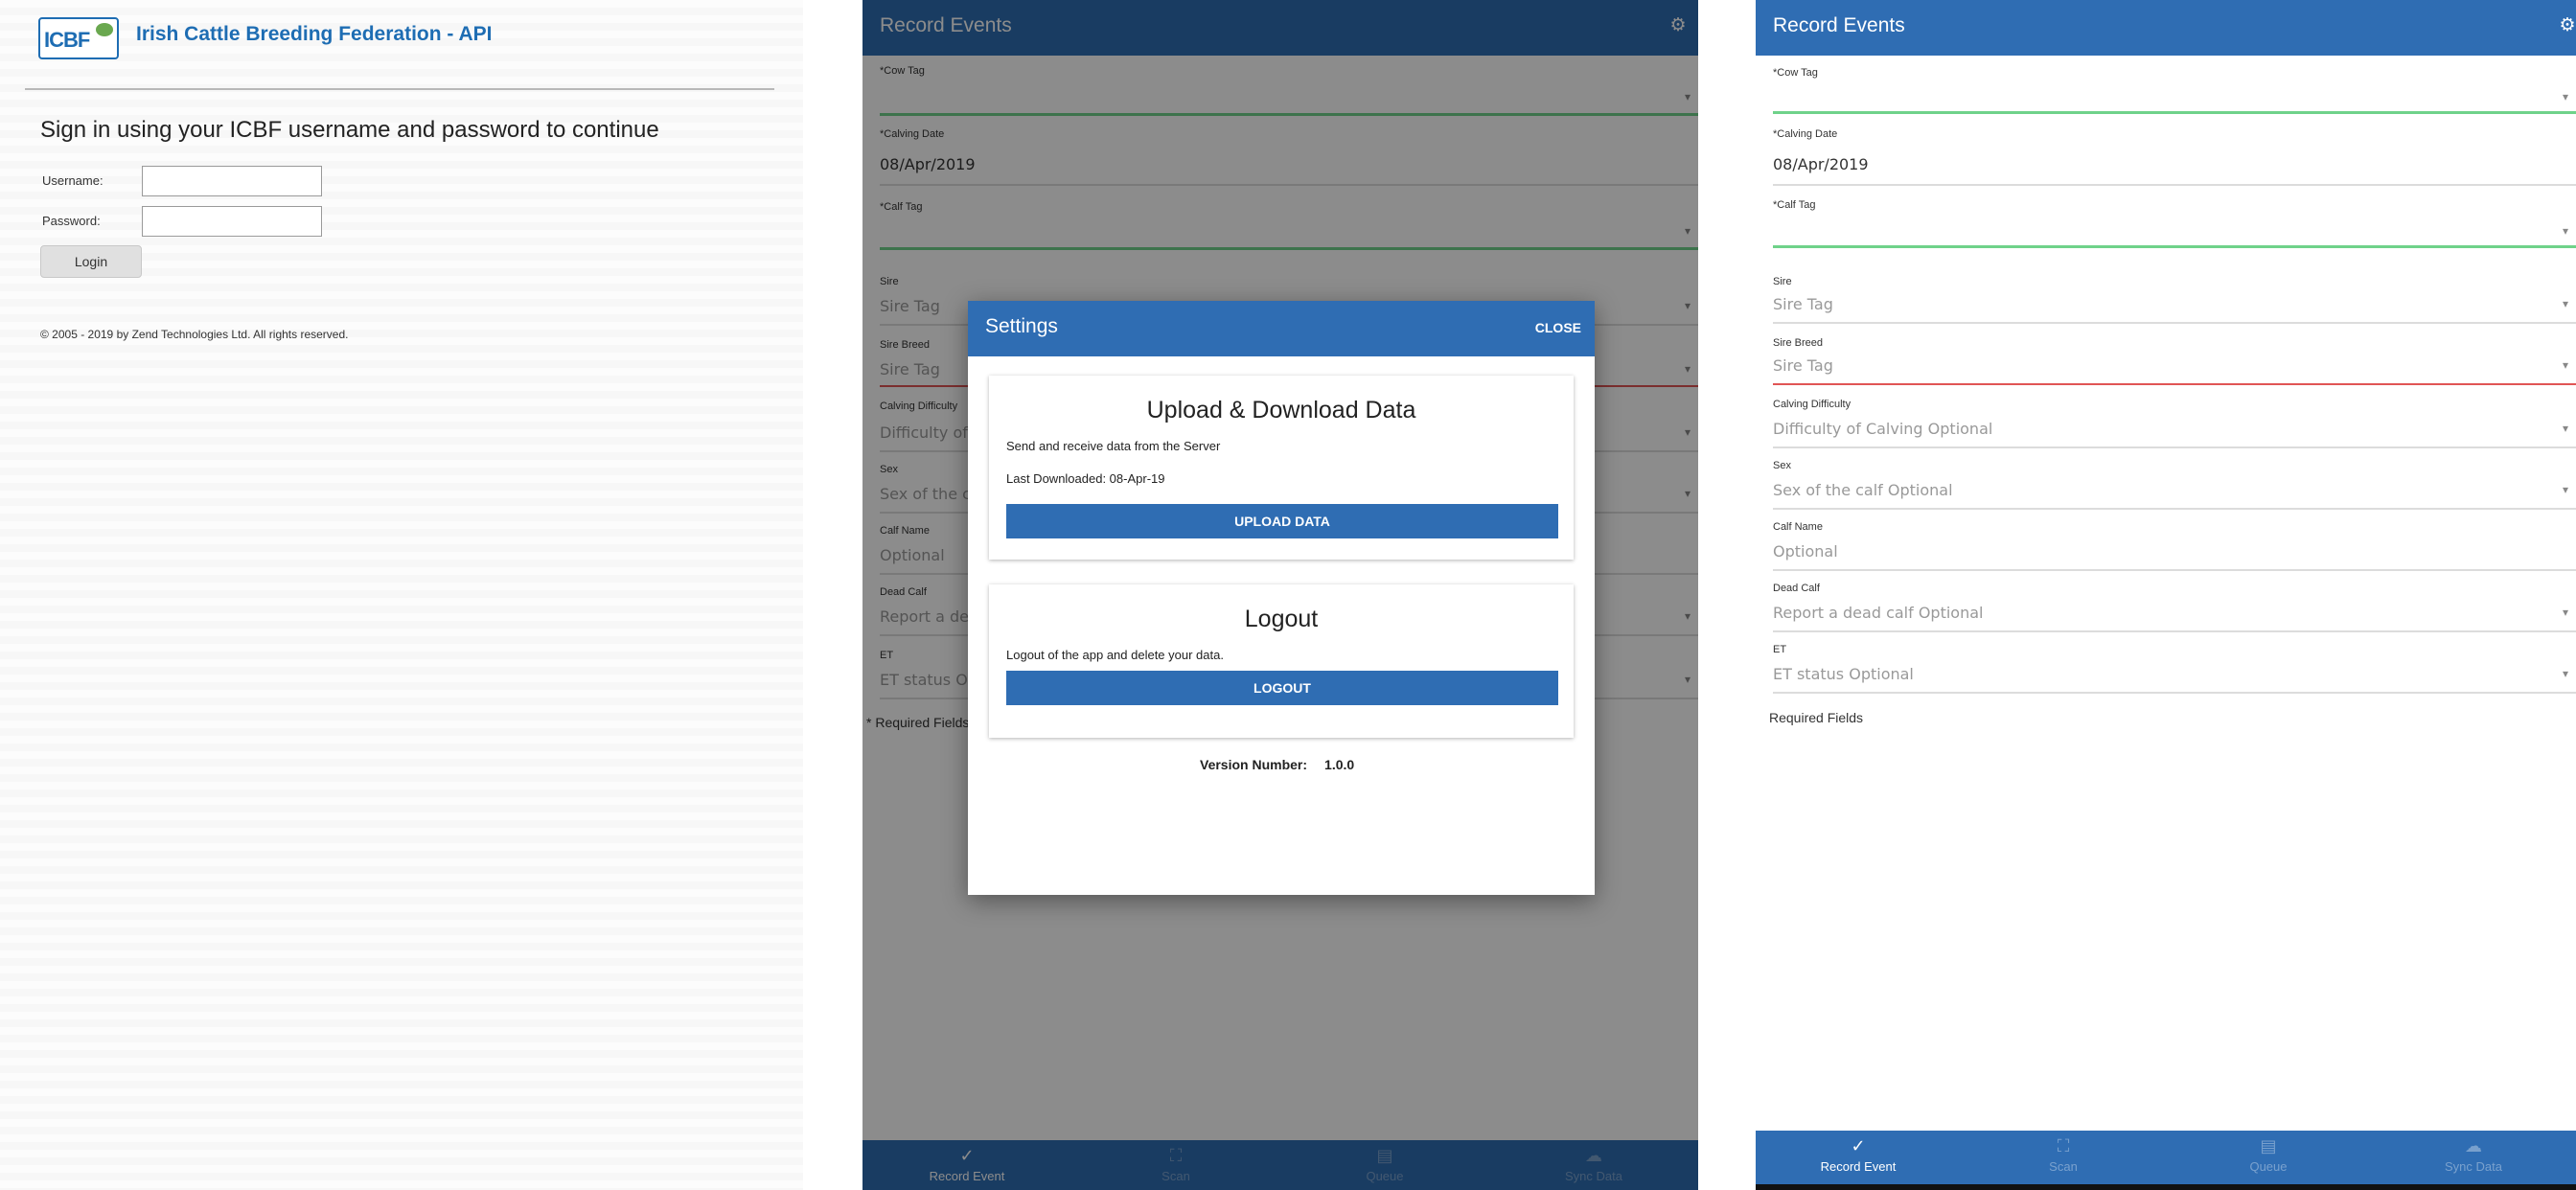 The height and width of the screenshot is (1190, 2576). I want to click on card-heading: Logout, so click(1281, 619).